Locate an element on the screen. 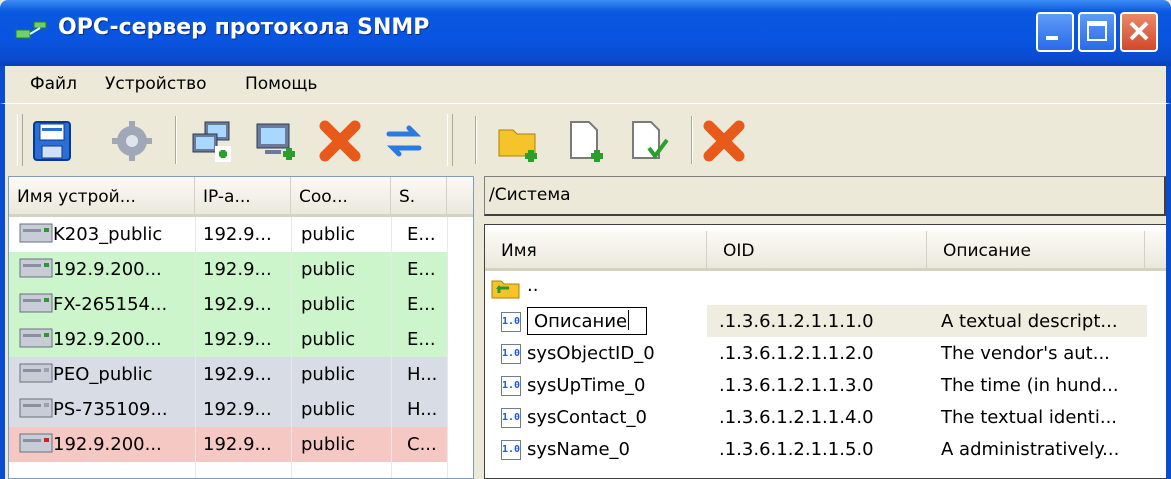 This screenshot has width=1171, height=479. gear-icon is located at coordinates (132, 141).